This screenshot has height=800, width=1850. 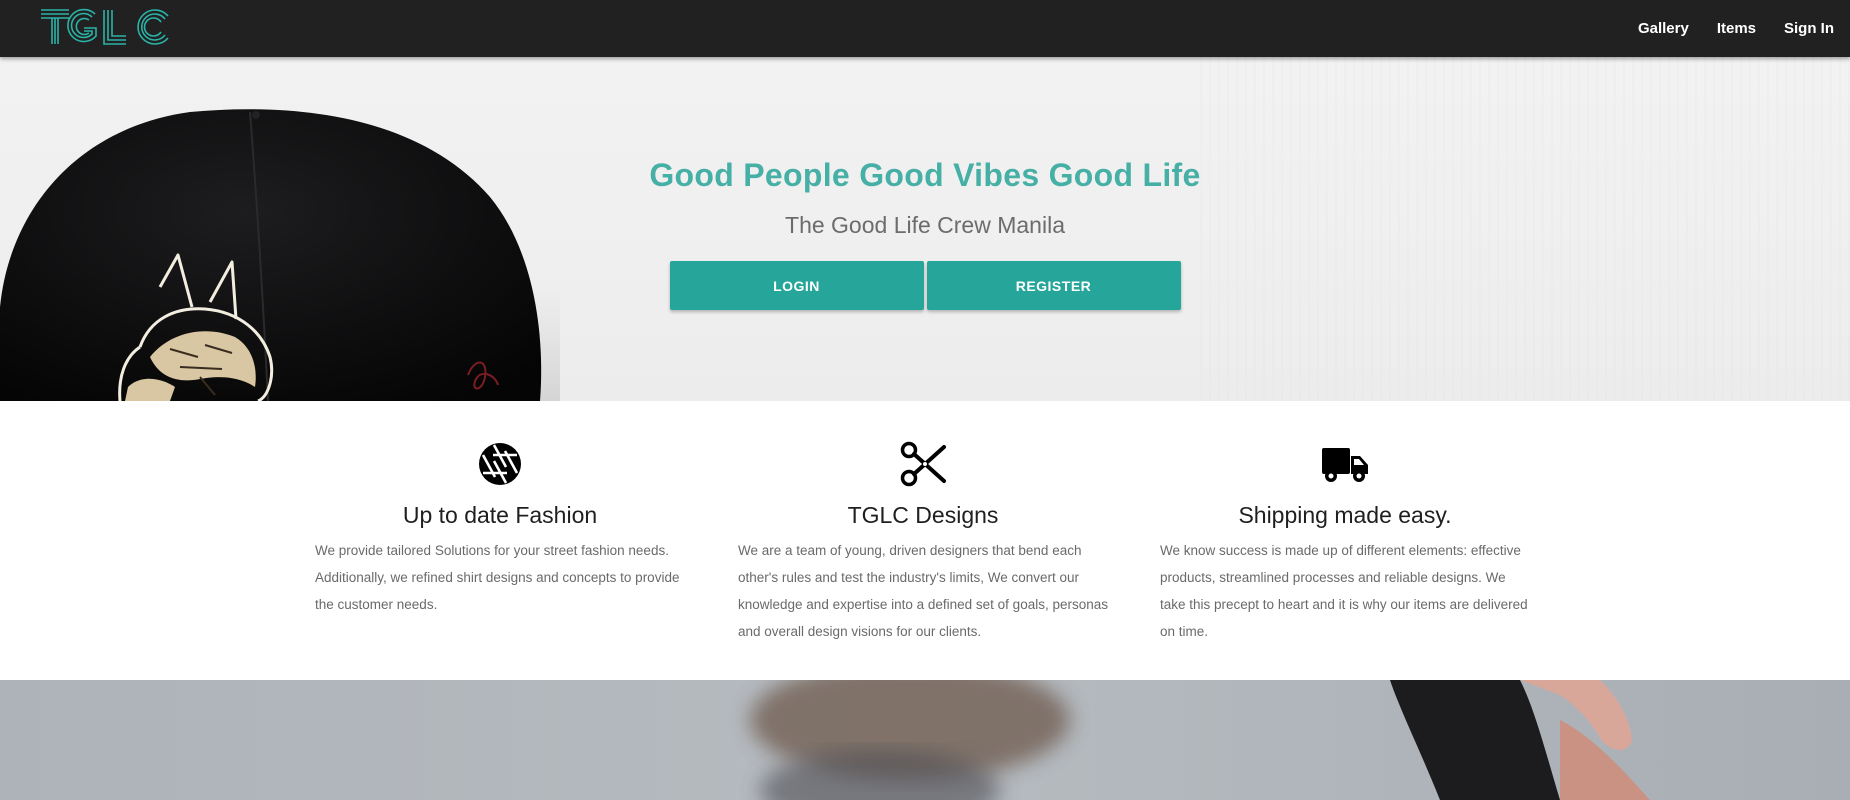 What do you see at coordinates (1802, 28) in the screenshot?
I see `nav-link-sign-in: Sign In` at bounding box center [1802, 28].